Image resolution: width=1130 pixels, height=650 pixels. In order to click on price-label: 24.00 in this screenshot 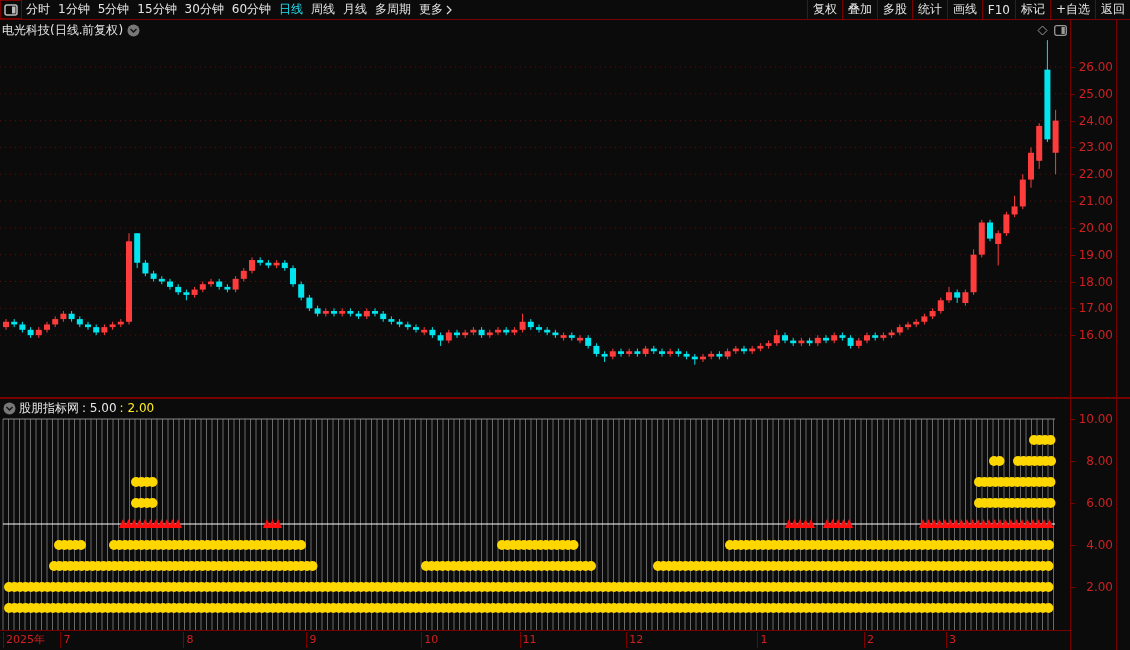, I will do `click(1095, 120)`.